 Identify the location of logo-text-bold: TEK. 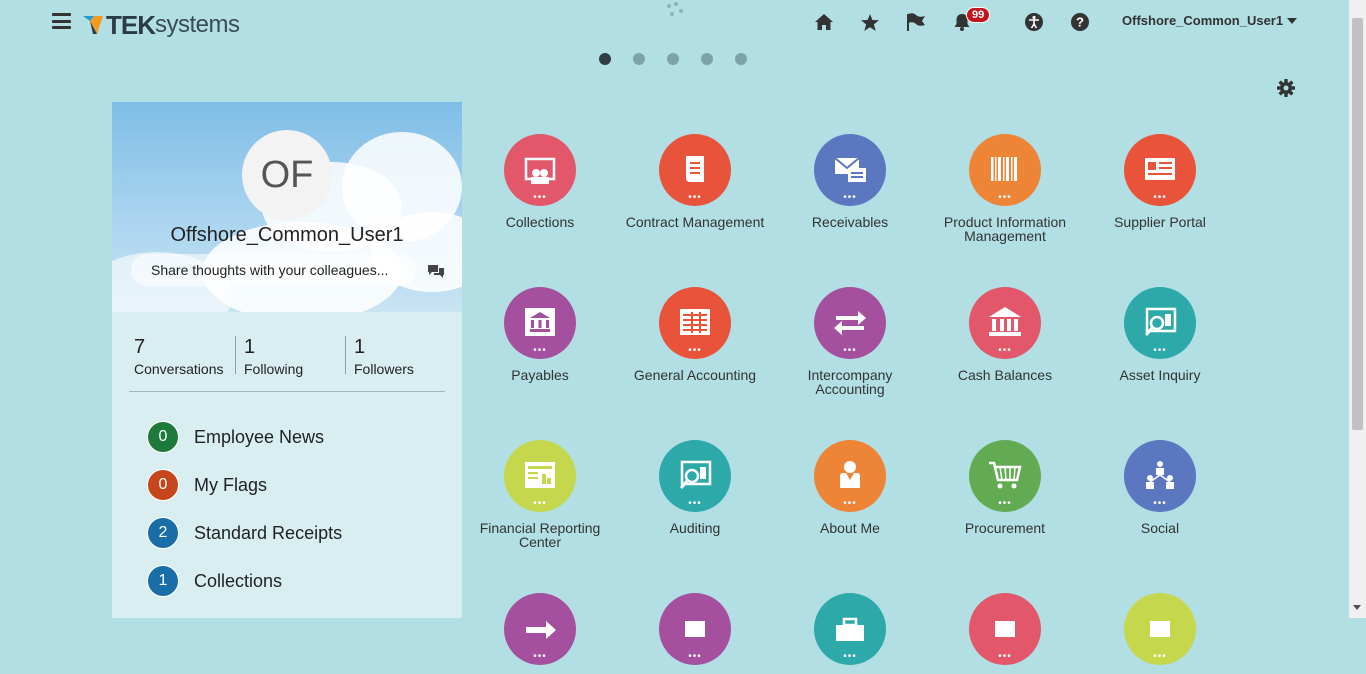
(131, 24).